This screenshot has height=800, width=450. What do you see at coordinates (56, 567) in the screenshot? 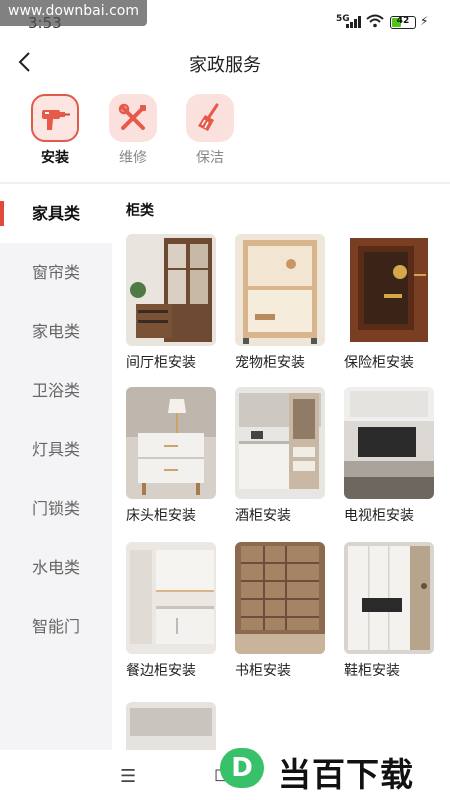
I see `sidebar-item-plumbing-electric: 水电类` at bounding box center [56, 567].